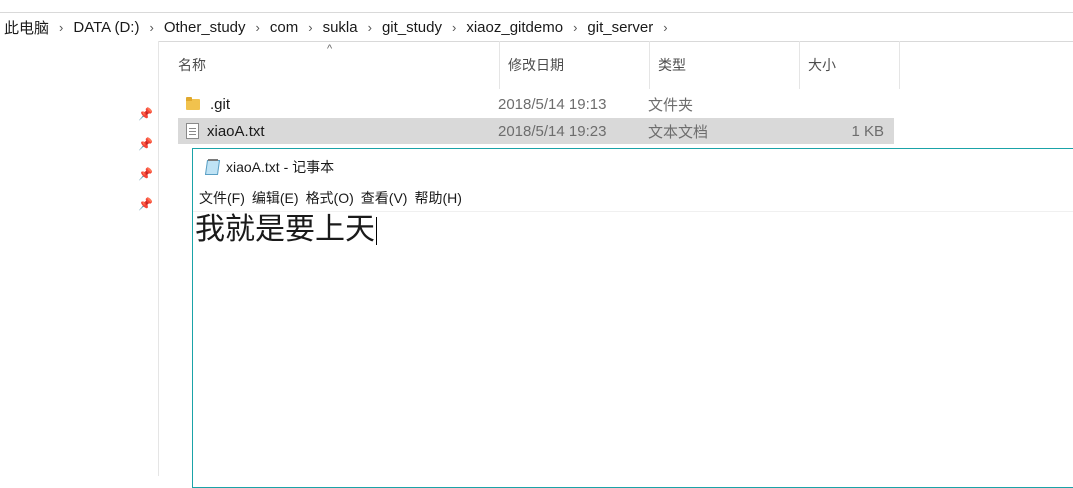 This screenshot has height=488, width=1073. What do you see at coordinates (284, 27) in the screenshot?
I see `breadcrumb-com: com` at bounding box center [284, 27].